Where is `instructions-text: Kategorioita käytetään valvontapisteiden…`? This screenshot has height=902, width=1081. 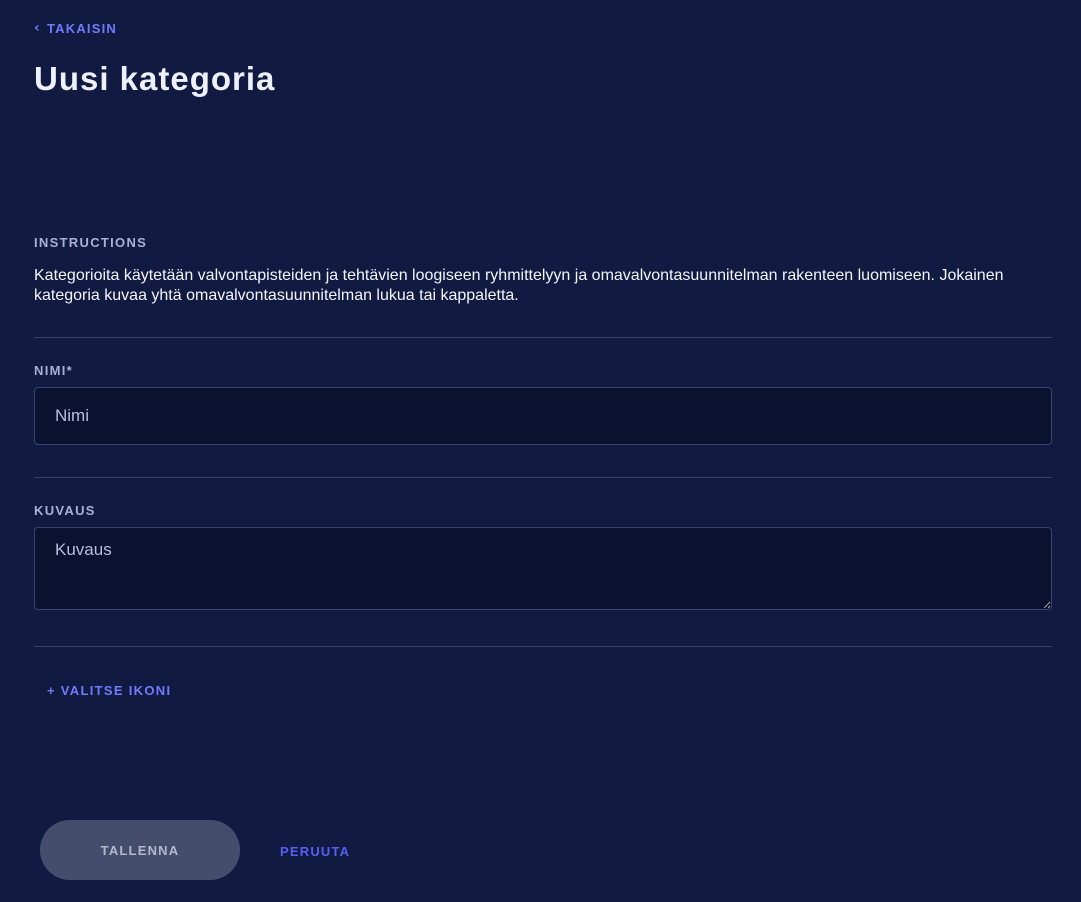
instructions-text: Kategorioita käytetään valvontapisteiden… is located at coordinates (519, 285).